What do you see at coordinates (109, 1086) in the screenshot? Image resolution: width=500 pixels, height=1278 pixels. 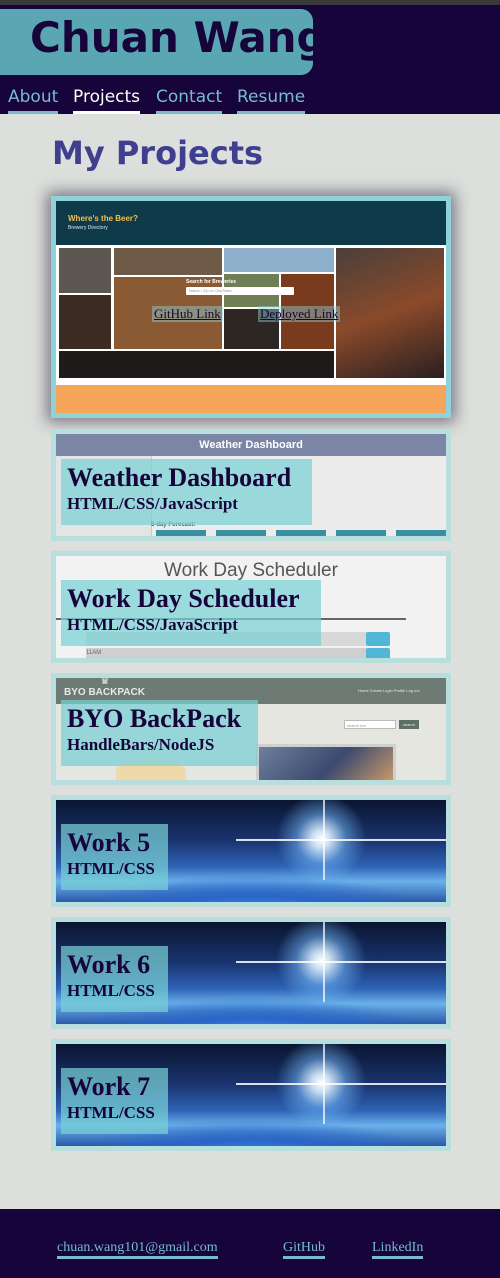 I see `project-title: Work 7` at bounding box center [109, 1086].